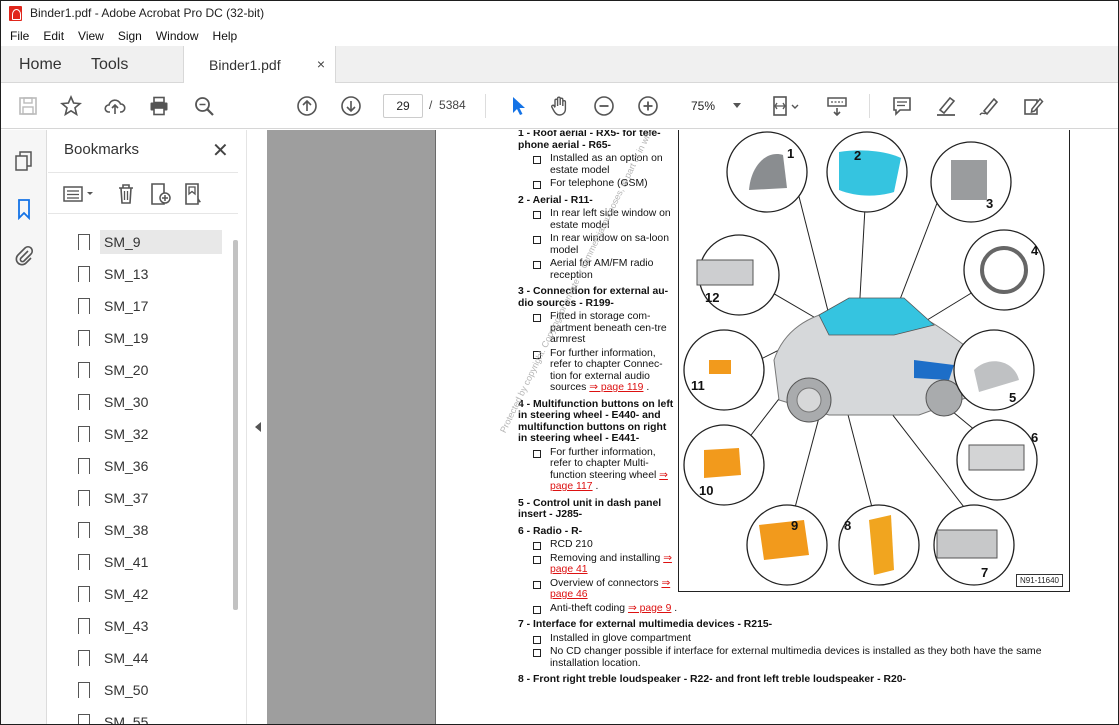  I want to click on close-panel-icon: ✕, so click(220, 150).